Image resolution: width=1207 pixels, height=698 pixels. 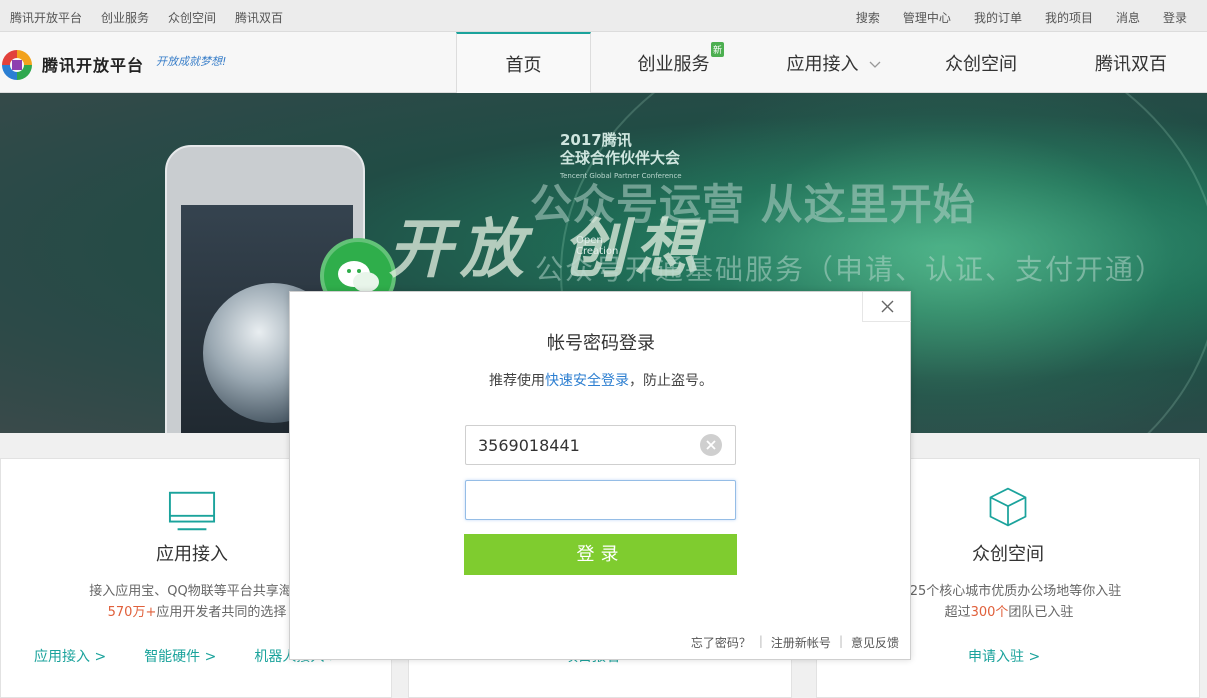 What do you see at coordinates (596, 140) in the screenshot?
I see `conf-title-1: 2017腾讯` at bounding box center [596, 140].